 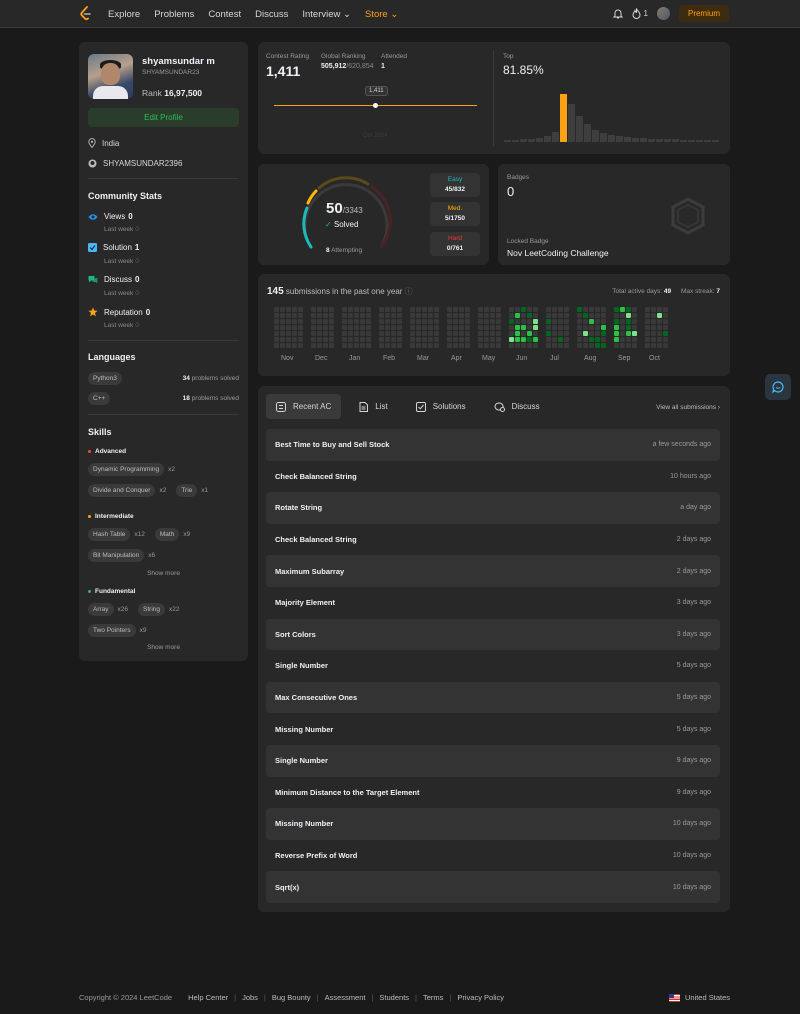 I want to click on list-item: Check Balanced String 2 days ago, so click(x=493, y=540).